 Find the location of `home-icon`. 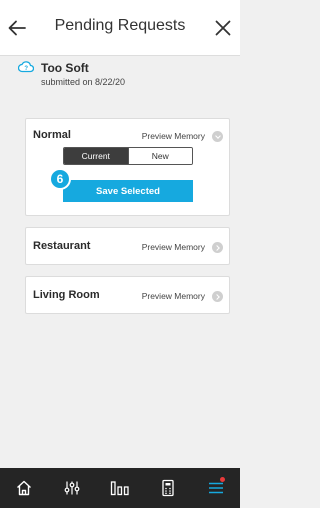

home-icon is located at coordinates (24, 488).